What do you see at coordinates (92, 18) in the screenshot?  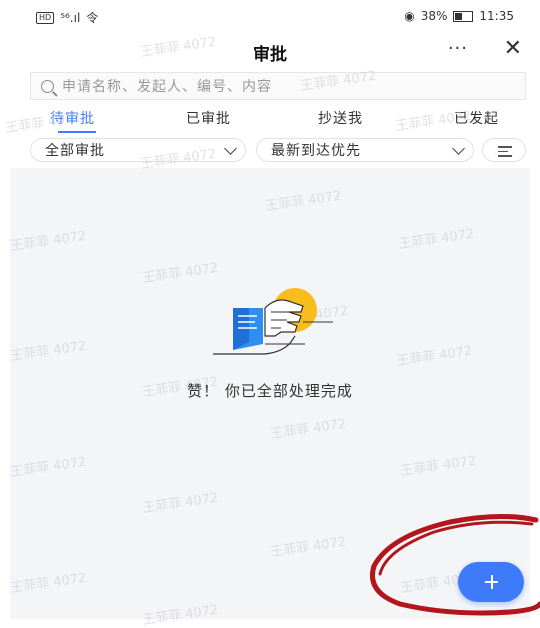 I see `wifi-icon: 令` at bounding box center [92, 18].